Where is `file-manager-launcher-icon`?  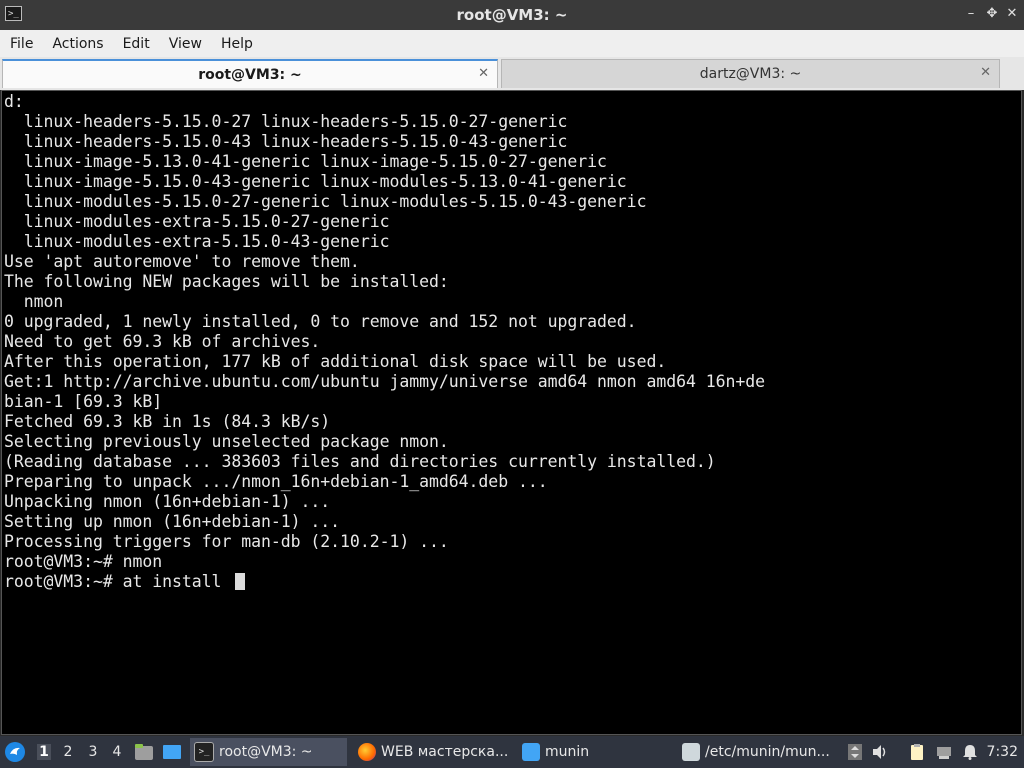 file-manager-launcher-icon is located at coordinates (144, 752).